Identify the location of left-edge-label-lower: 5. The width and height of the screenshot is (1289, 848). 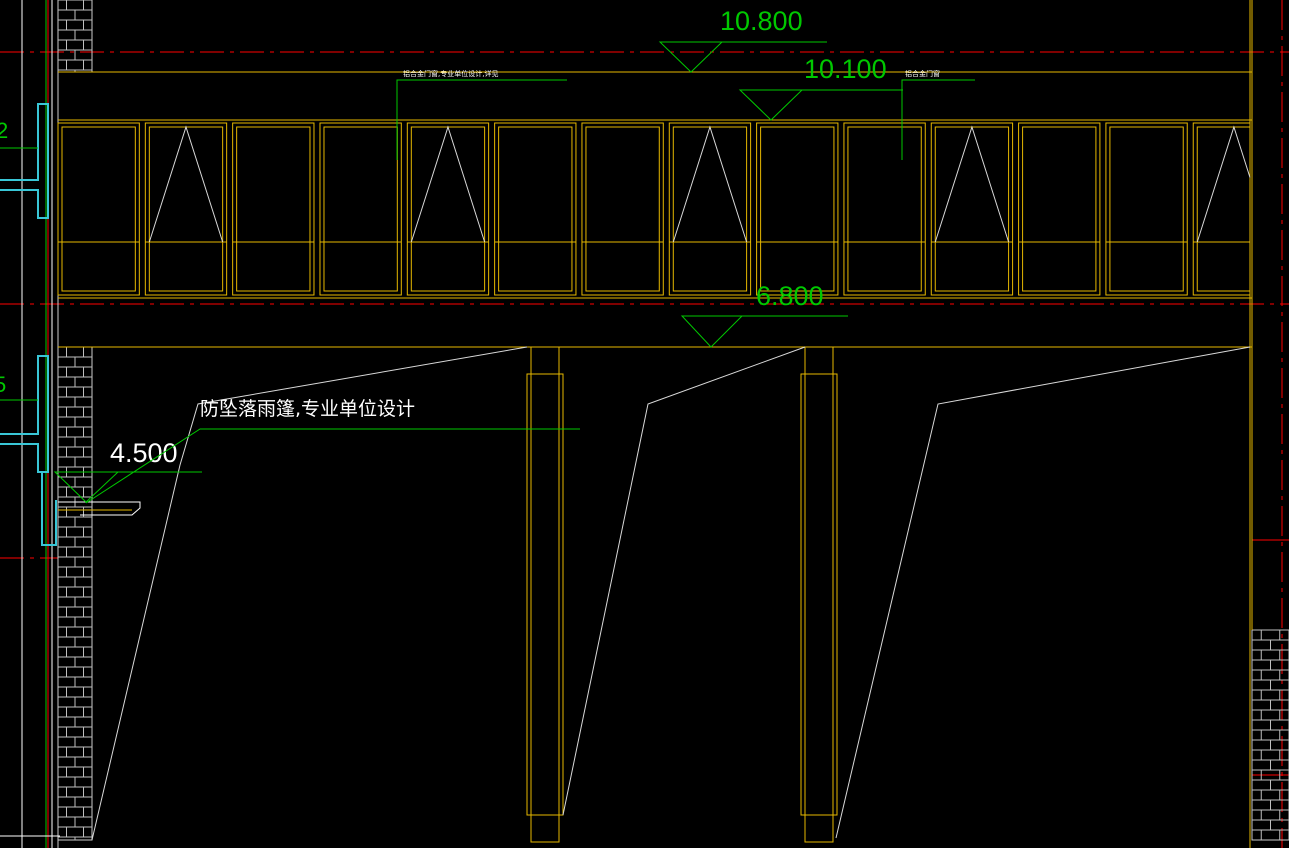
(3, 384).